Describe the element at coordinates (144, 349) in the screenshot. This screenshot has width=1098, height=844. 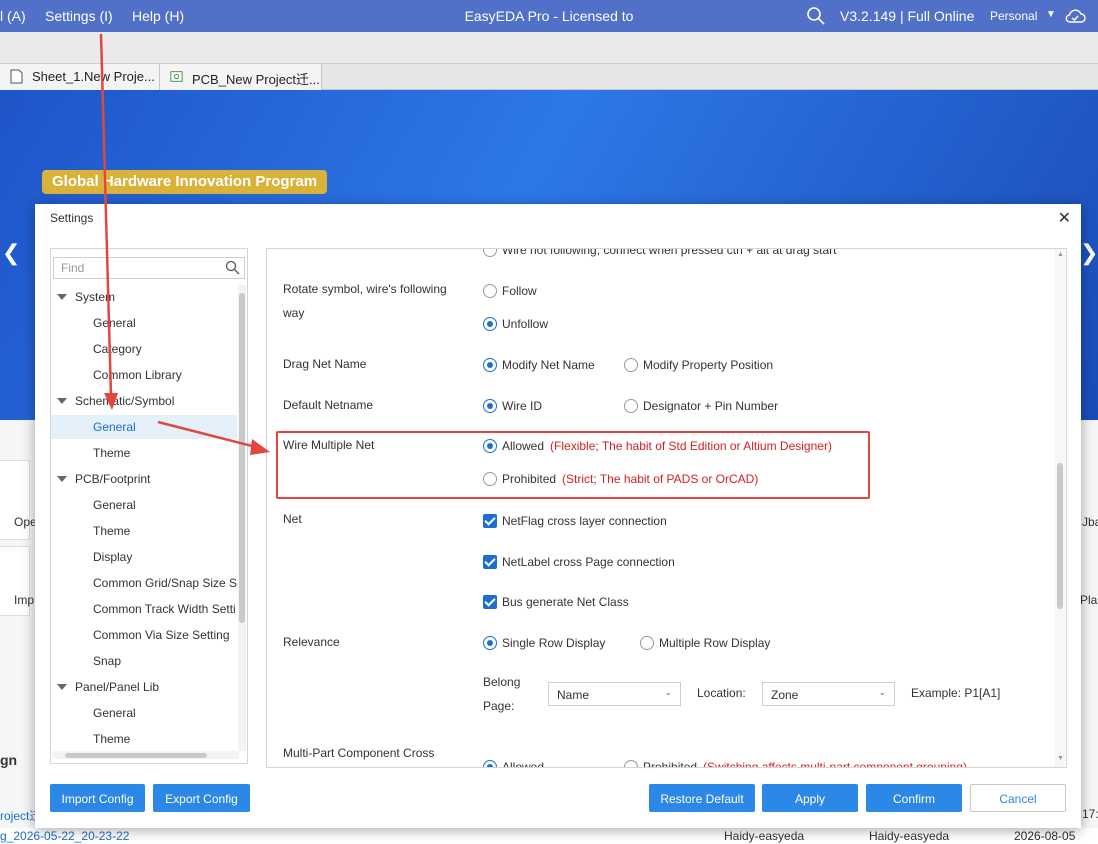
I see `tree-item-category: Category` at that location.